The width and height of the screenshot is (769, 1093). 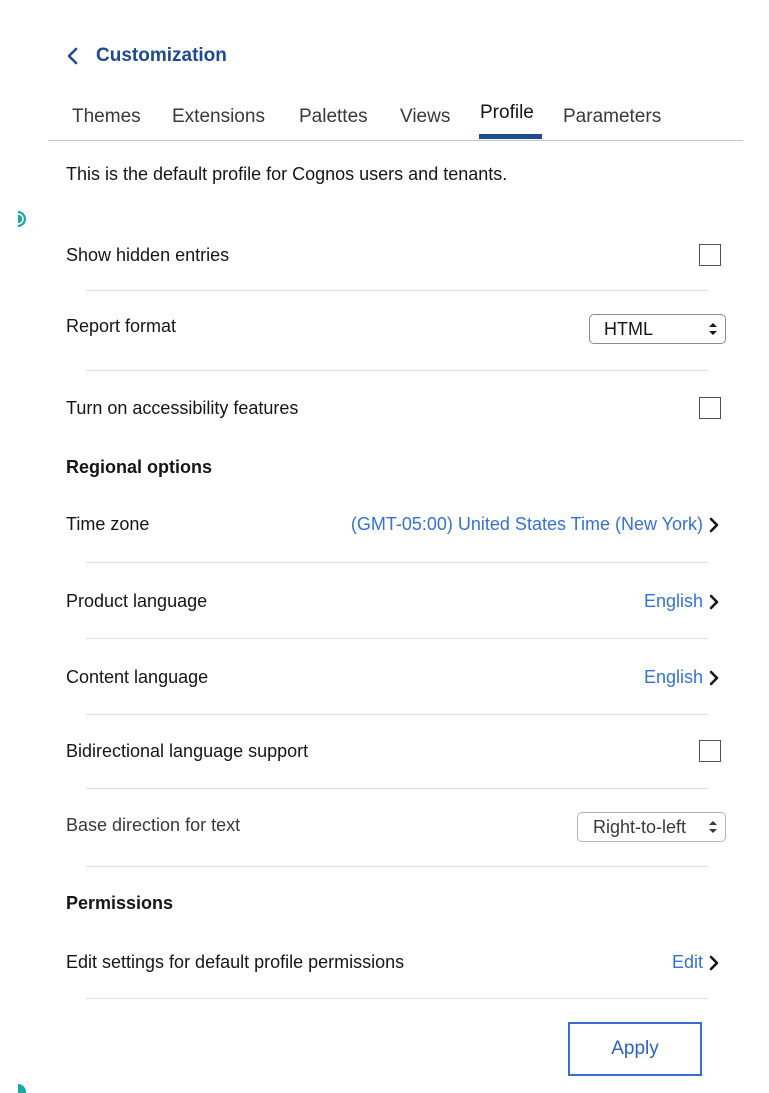 I want to click on active-tab-indicator, so click(x=510, y=136).